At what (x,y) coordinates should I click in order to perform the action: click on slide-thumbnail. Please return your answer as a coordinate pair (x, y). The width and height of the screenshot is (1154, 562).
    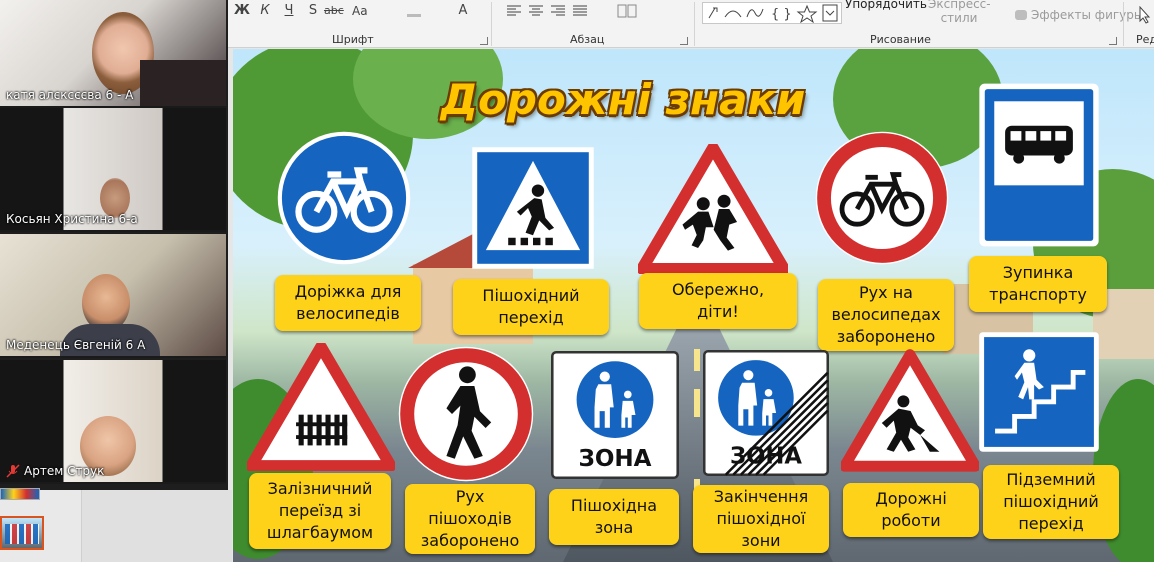
    Looking at the image, I should click on (20, 494).